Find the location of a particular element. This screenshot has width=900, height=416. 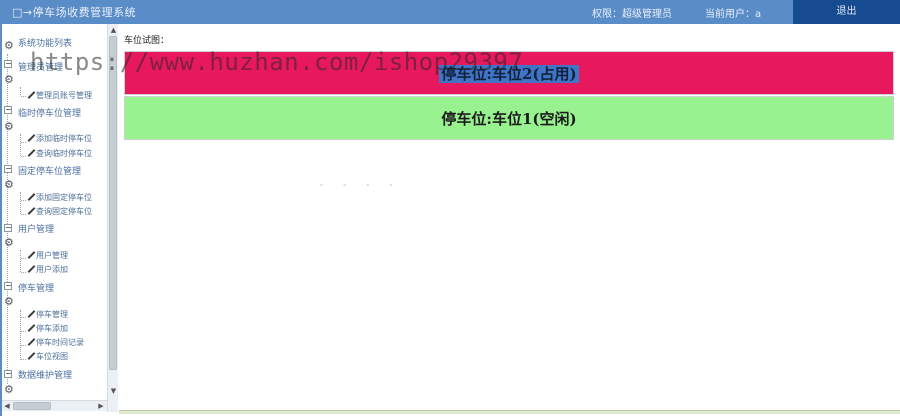

parking-slot-text: 停车位:车位2(占用) is located at coordinates (509, 74).